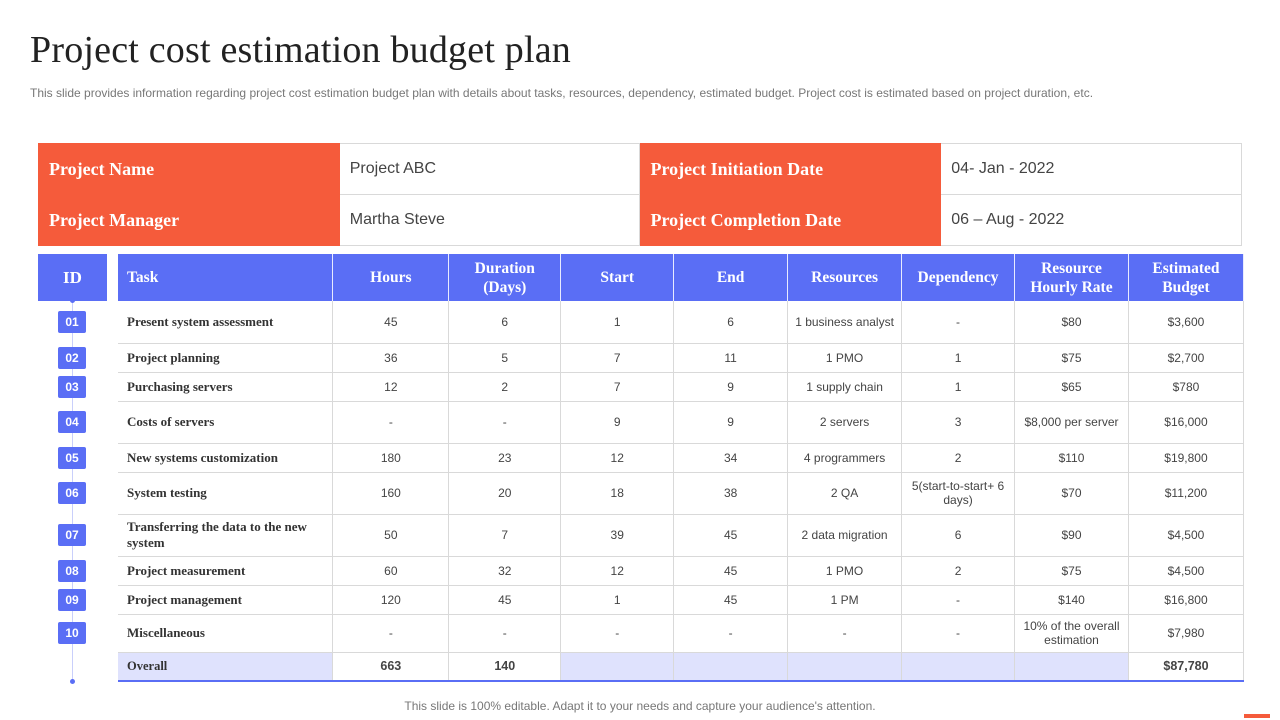 The width and height of the screenshot is (1280, 720). What do you see at coordinates (1071, 493) in the screenshot?
I see `cell-hourly-rate: $70` at bounding box center [1071, 493].